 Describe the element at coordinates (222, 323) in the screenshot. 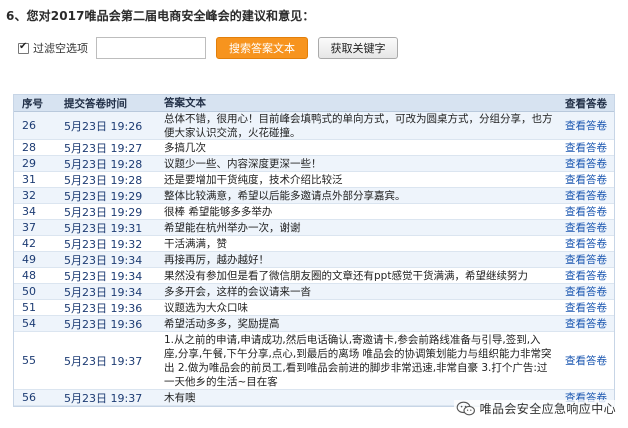

I see `row-answer: 希望活动多多，奖励提高` at that location.